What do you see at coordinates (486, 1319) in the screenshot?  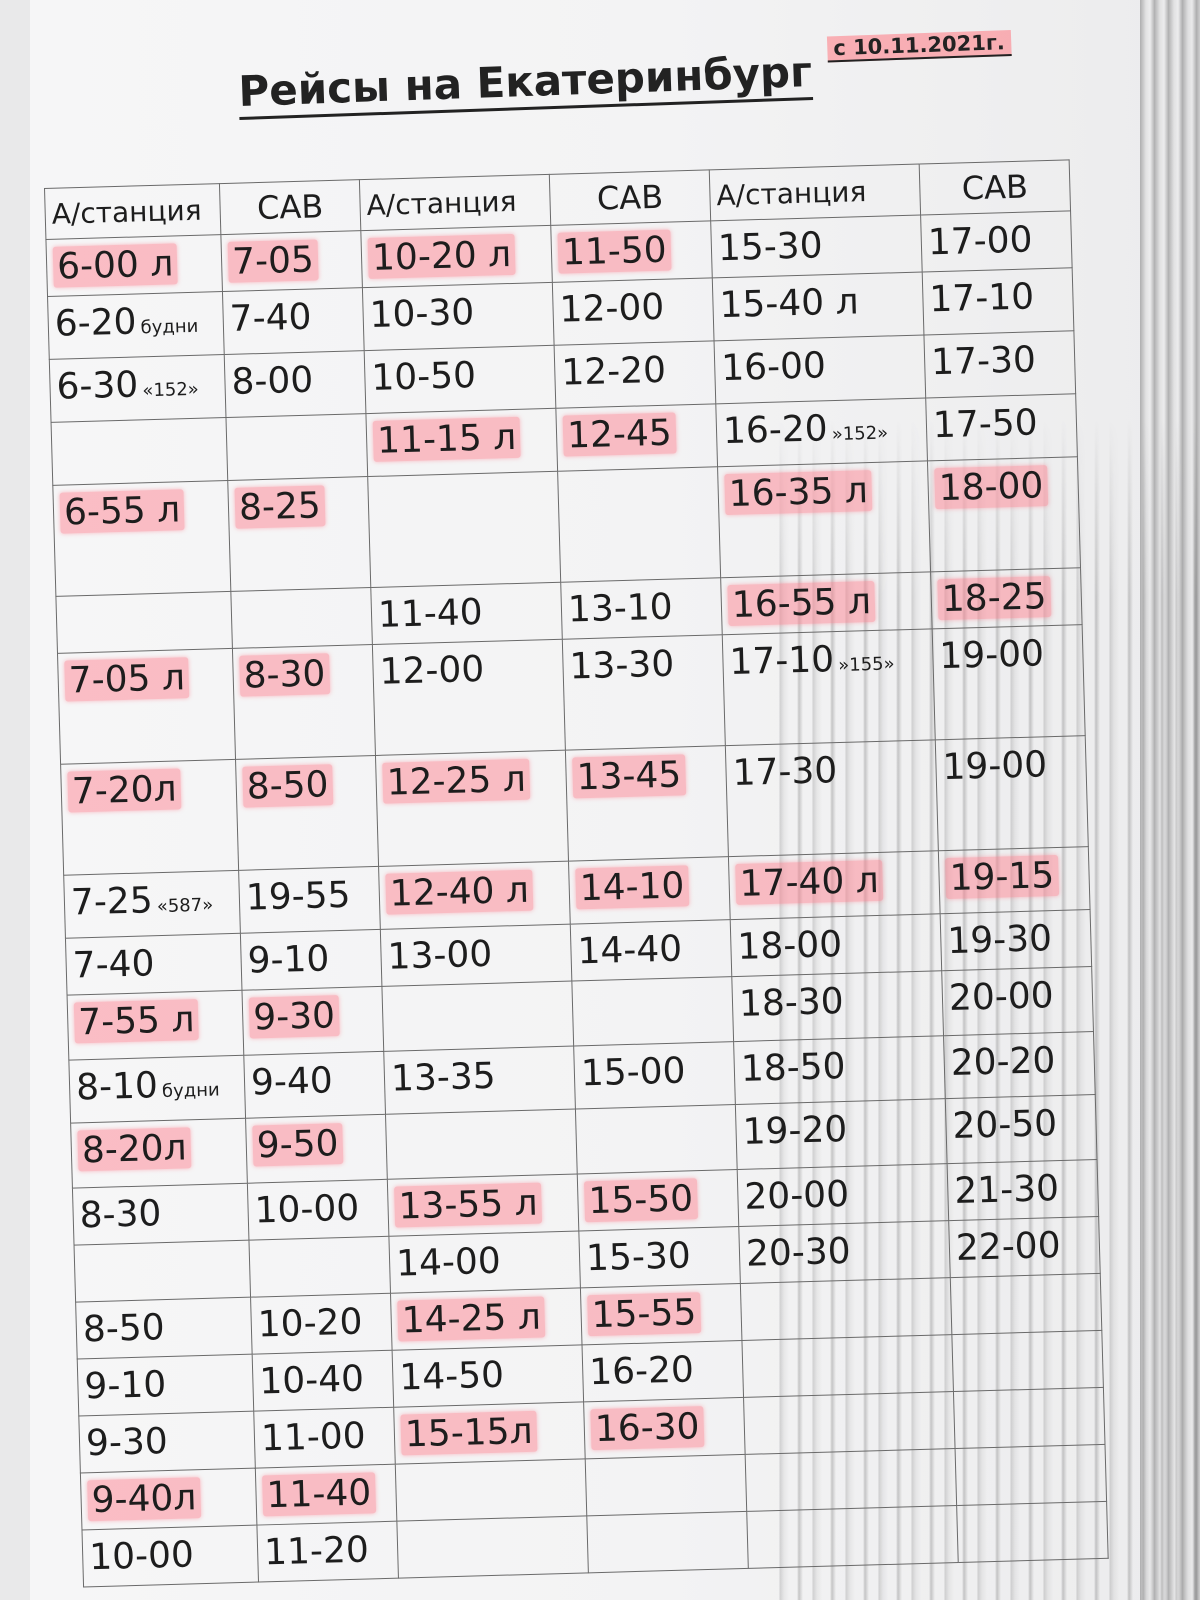 I see `table-cell: 14-25 л` at bounding box center [486, 1319].